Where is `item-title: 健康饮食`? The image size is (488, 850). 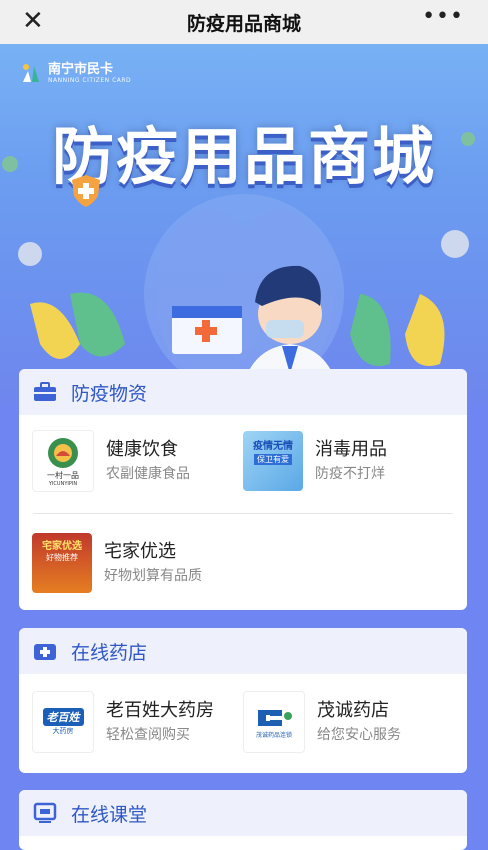 item-title: 健康饮食 is located at coordinates (142, 449).